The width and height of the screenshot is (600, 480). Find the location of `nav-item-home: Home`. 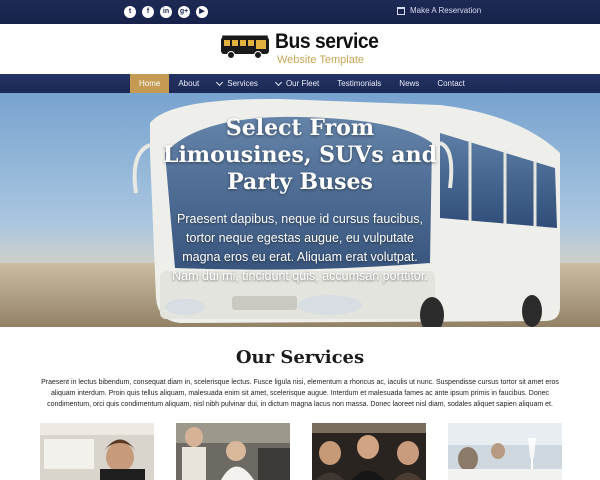

nav-item-home: Home is located at coordinates (150, 83).